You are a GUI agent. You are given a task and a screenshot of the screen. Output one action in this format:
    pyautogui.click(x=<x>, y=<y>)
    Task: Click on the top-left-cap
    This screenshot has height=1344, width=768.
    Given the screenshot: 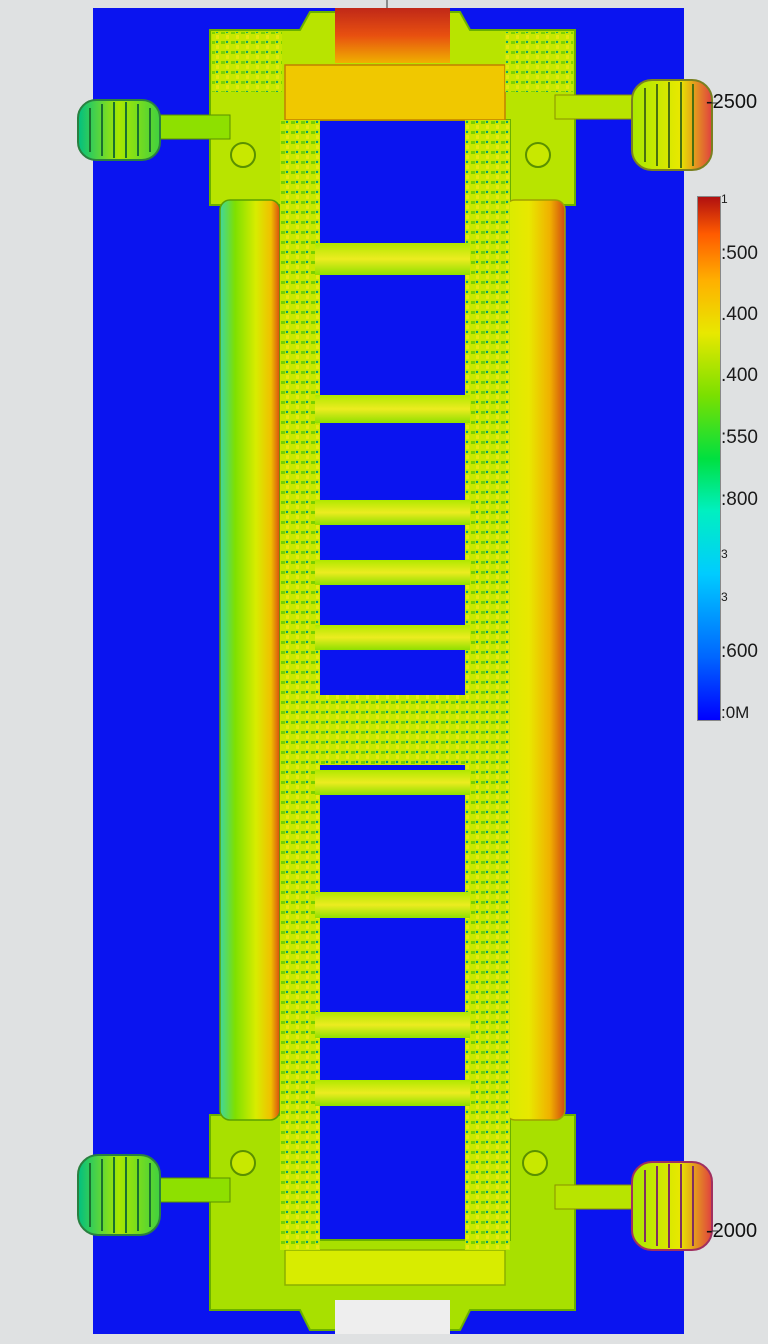 What is the action you would take?
    pyautogui.click(x=247, y=62)
    